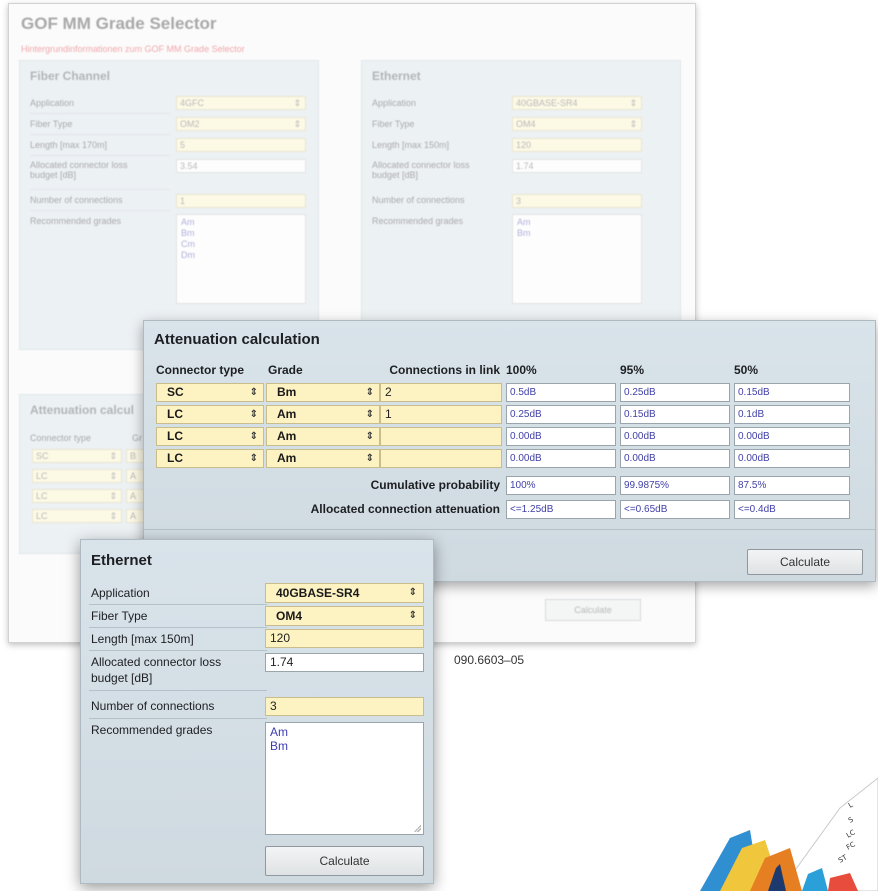 This screenshot has height=891, width=878. What do you see at coordinates (441, 392) in the screenshot?
I see `connections-in-link-input: 2` at bounding box center [441, 392].